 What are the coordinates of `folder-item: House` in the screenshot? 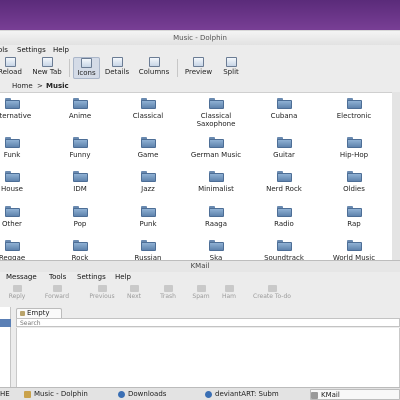 It's located at (21, 187).